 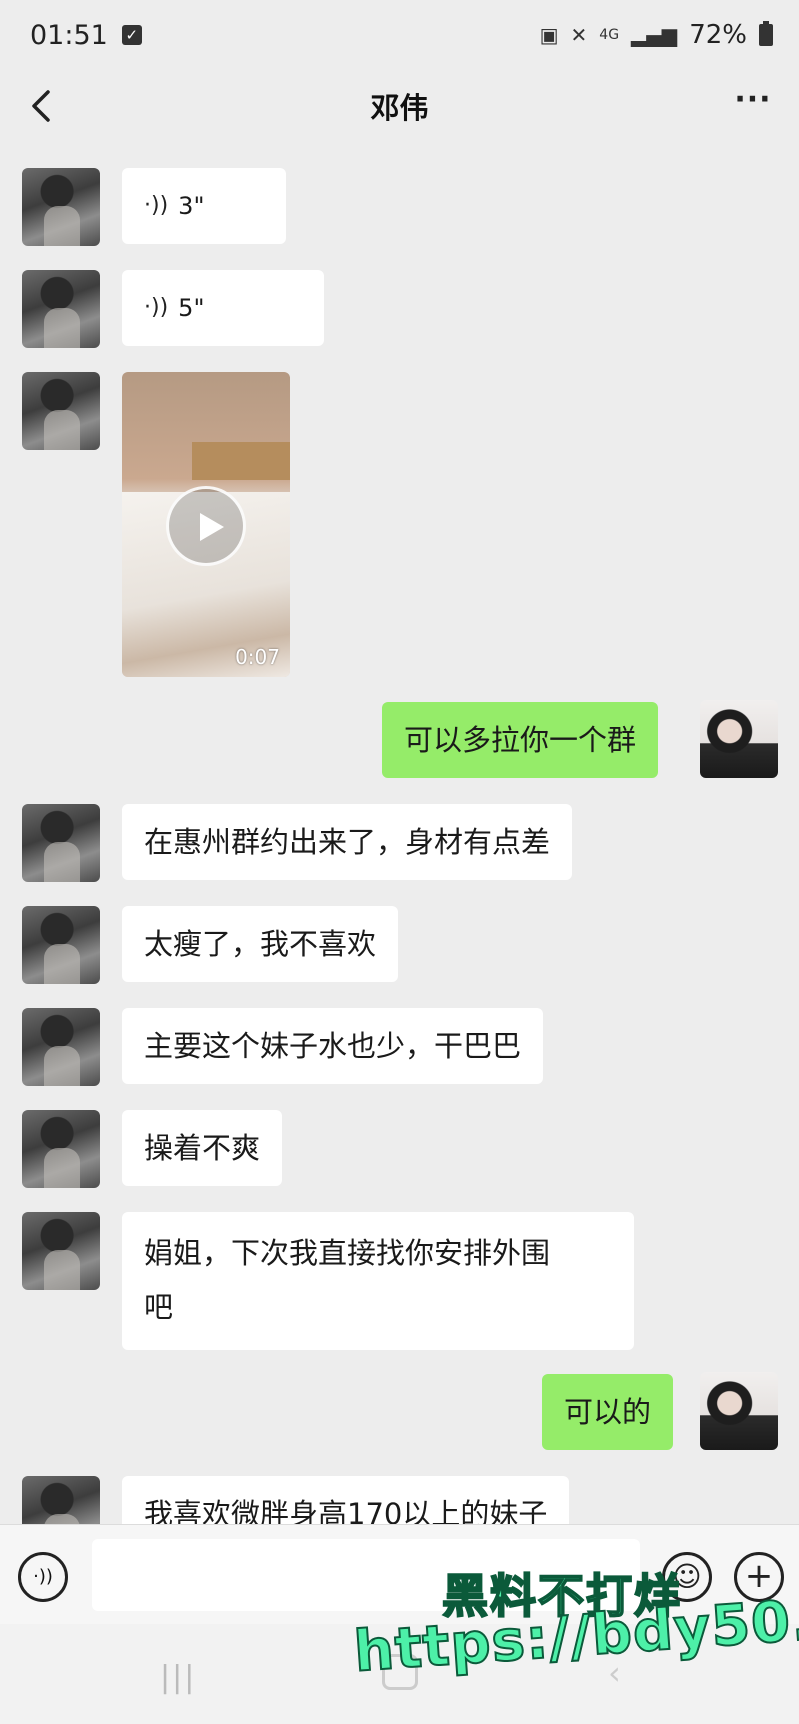 I want to click on voice-duration: 3", so click(x=191, y=206).